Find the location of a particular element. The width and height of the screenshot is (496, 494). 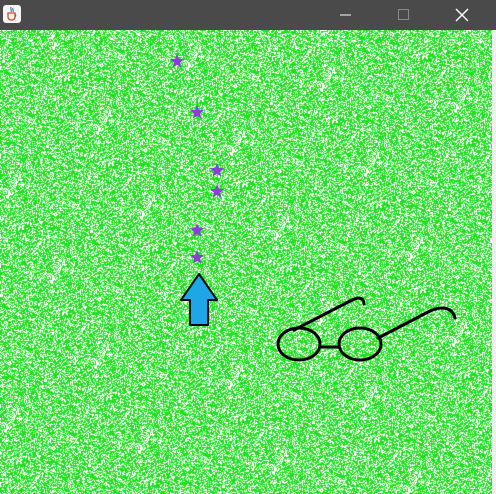

maximize-button is located at coordinates (404, 15).